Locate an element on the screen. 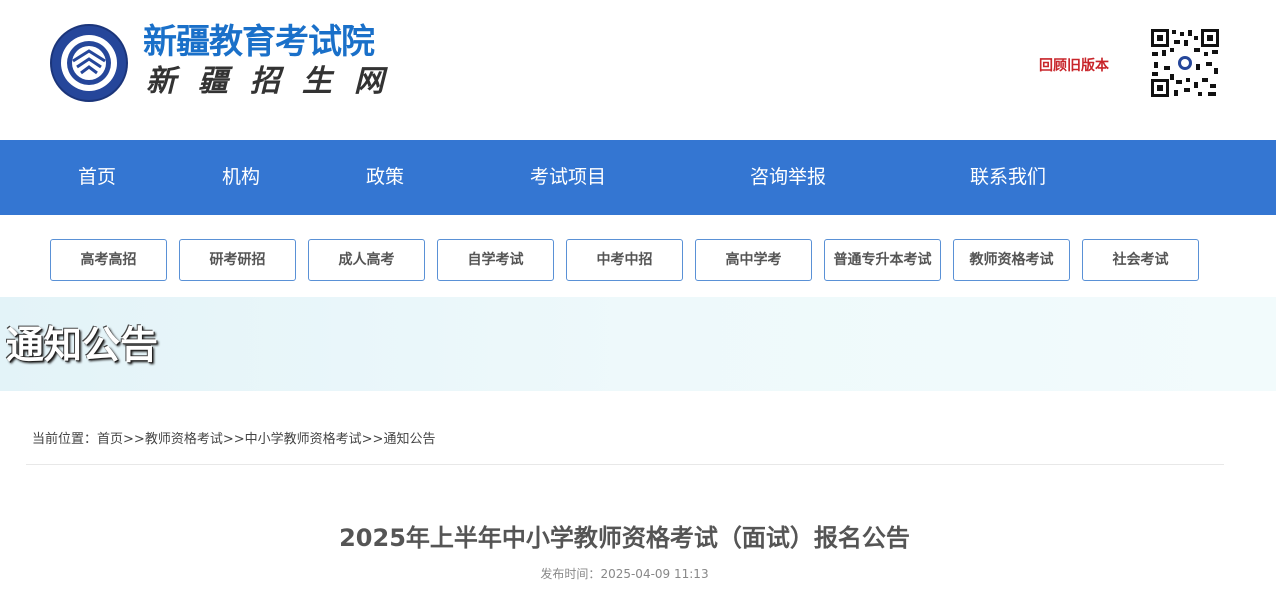  breadcrumb-teacher-cert: 教师资格考试 is located at coordinates (184, 439).